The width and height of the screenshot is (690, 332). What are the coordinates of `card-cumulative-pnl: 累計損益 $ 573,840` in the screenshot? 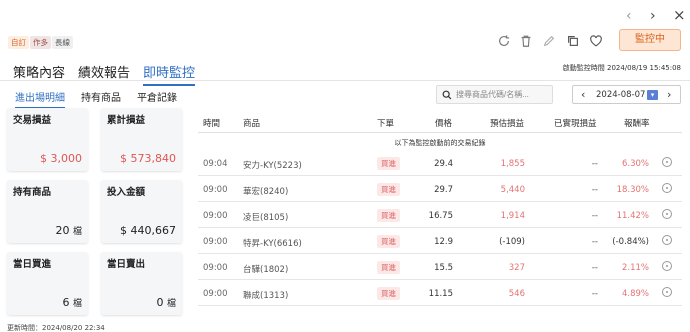 It's located at (141, 139).